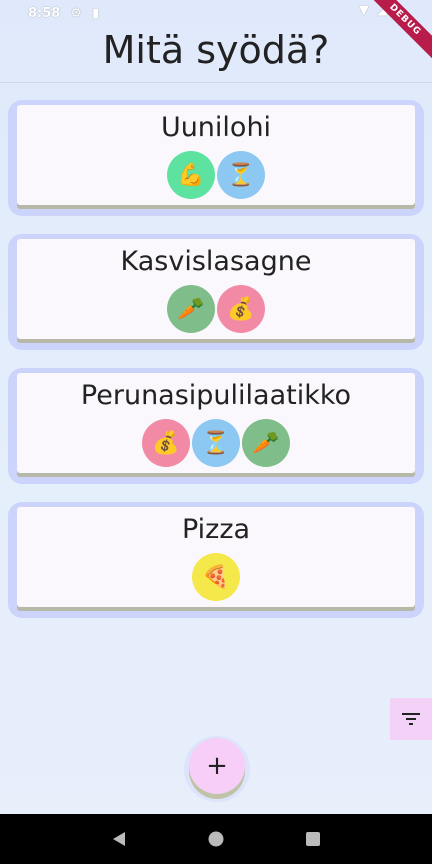  I want to click on system-nav-bar, so click(216, 839).